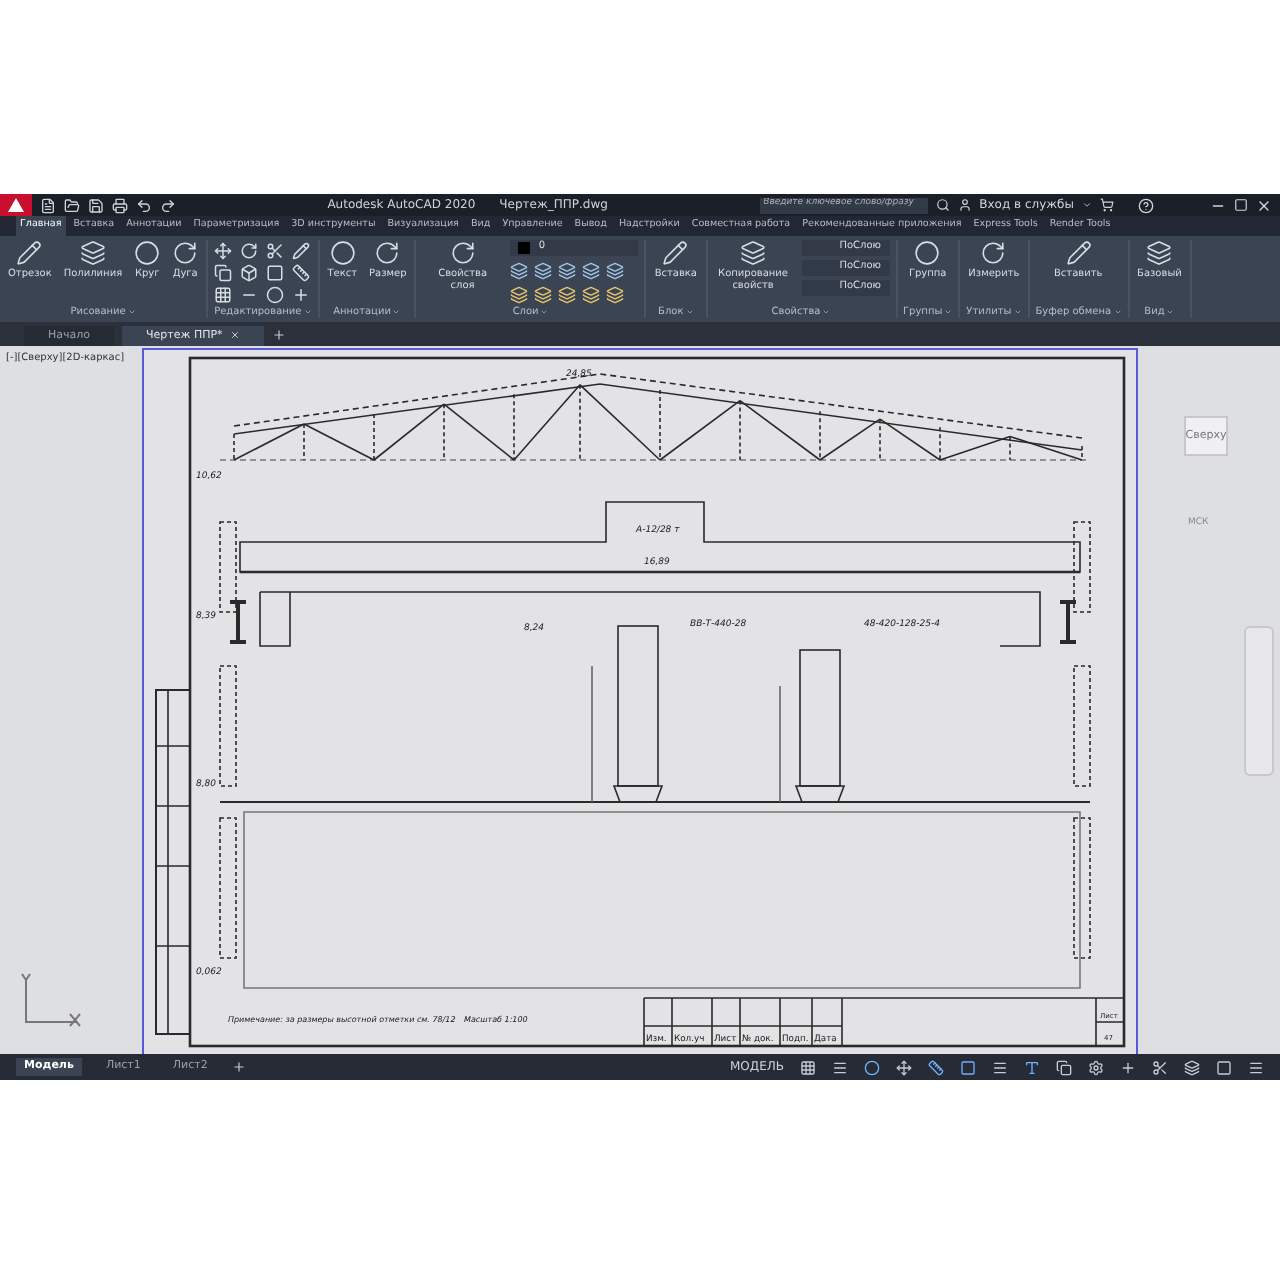 Image resolution: width=1280 pixels, height=1280 pixels. Describe the element at coordinates (524, 248) in the screenshot. I see `color-swatch-icon` at that location.